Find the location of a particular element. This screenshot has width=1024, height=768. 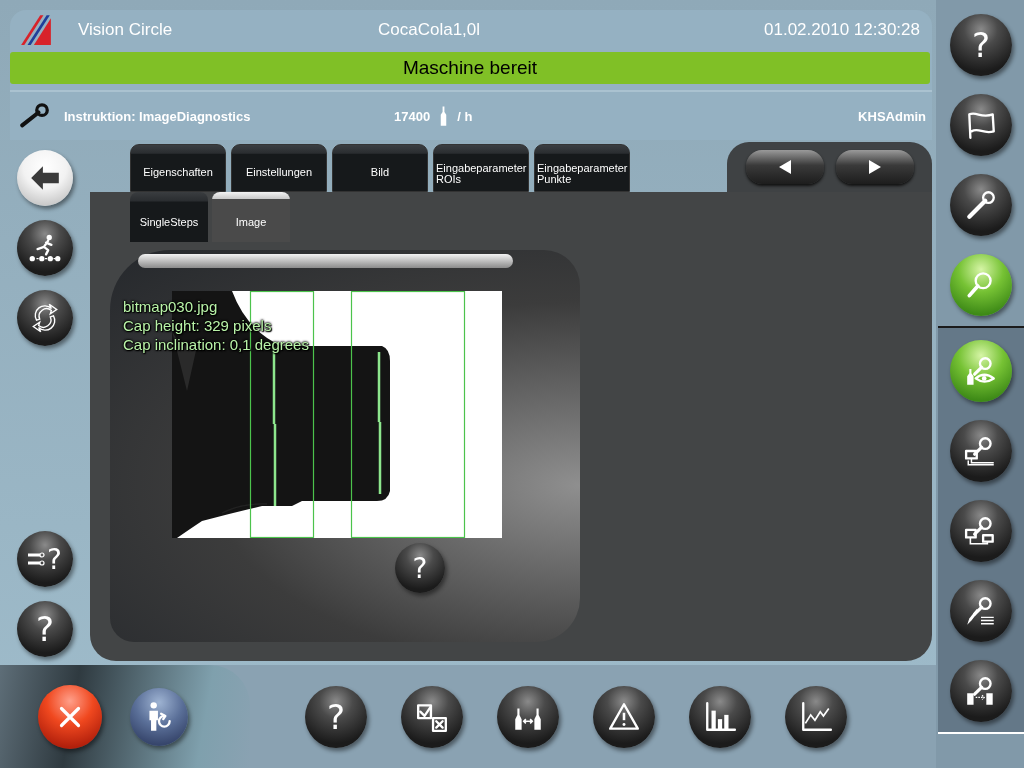

rate-unit: / h is located at coordinates (465, 116).